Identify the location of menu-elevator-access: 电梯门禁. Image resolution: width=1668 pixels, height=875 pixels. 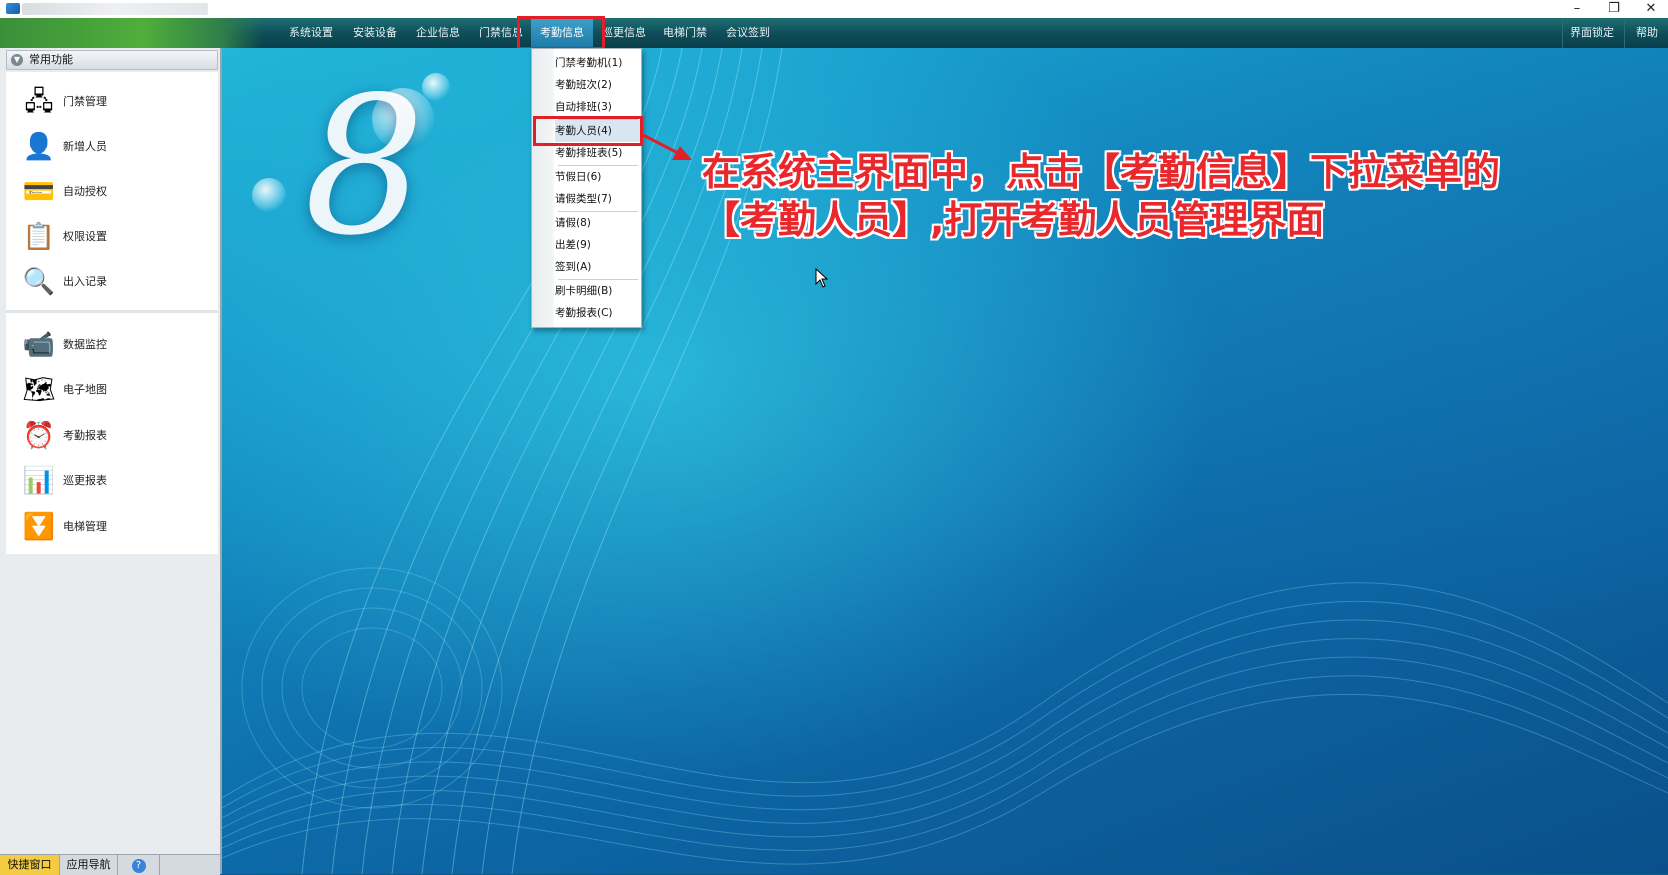
(685, 33).